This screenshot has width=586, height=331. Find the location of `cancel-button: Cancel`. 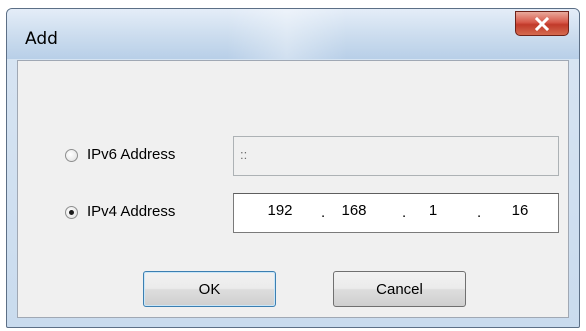

cancel-button: Cancel is located at coordinates (399, 289).